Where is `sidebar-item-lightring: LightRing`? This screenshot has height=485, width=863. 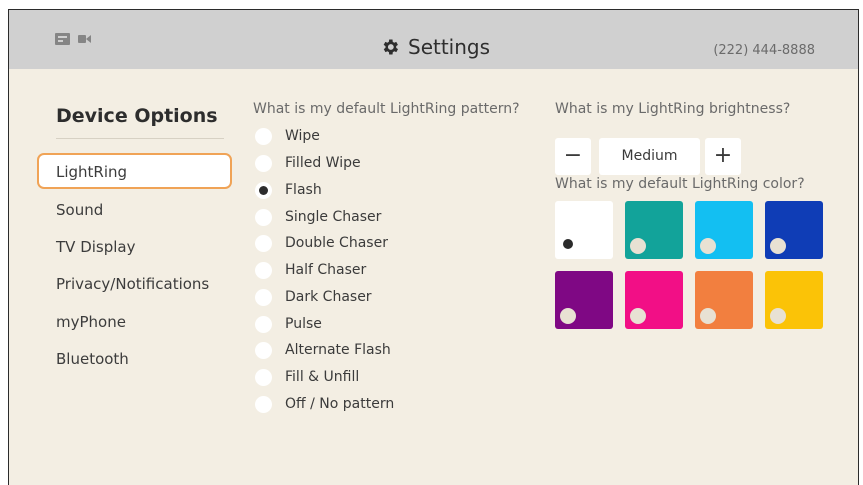
sidebar-item-lightring: LightRing is located at coordinates (134, 171).